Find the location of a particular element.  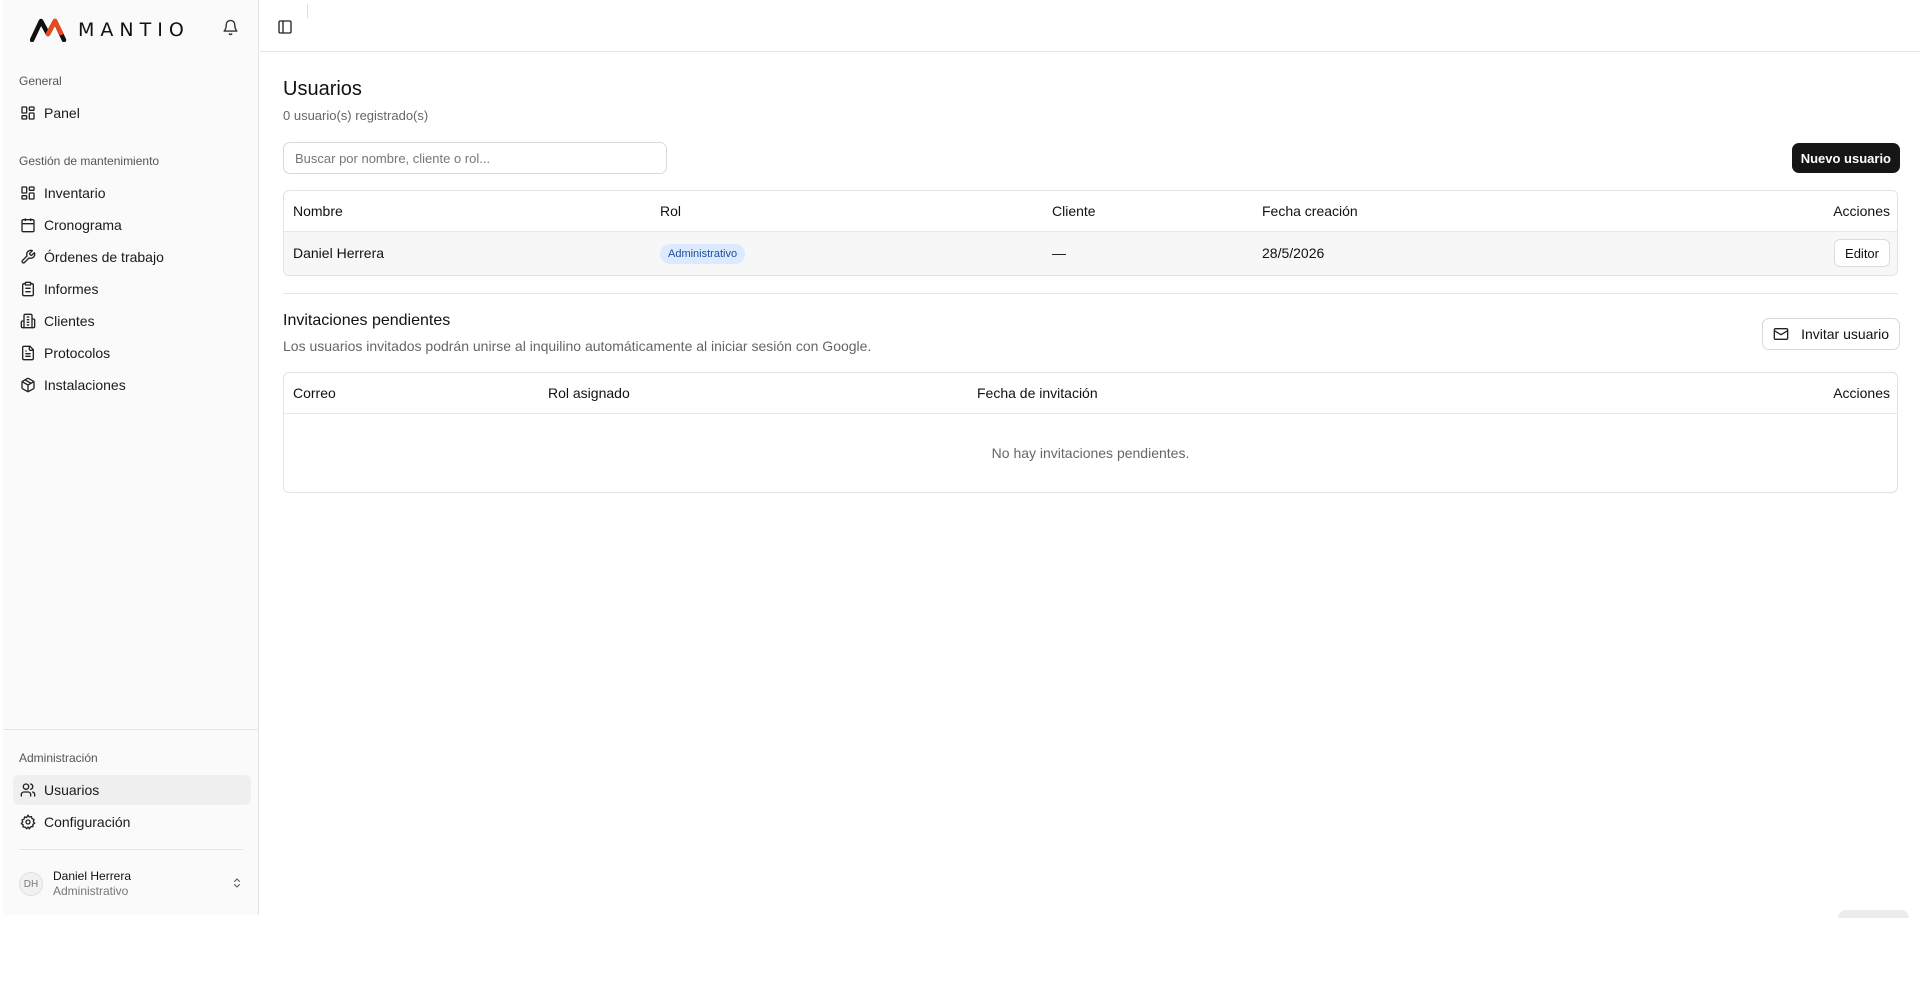

sidebar-item-label: Cronograma is located at coordinates (83, 225).